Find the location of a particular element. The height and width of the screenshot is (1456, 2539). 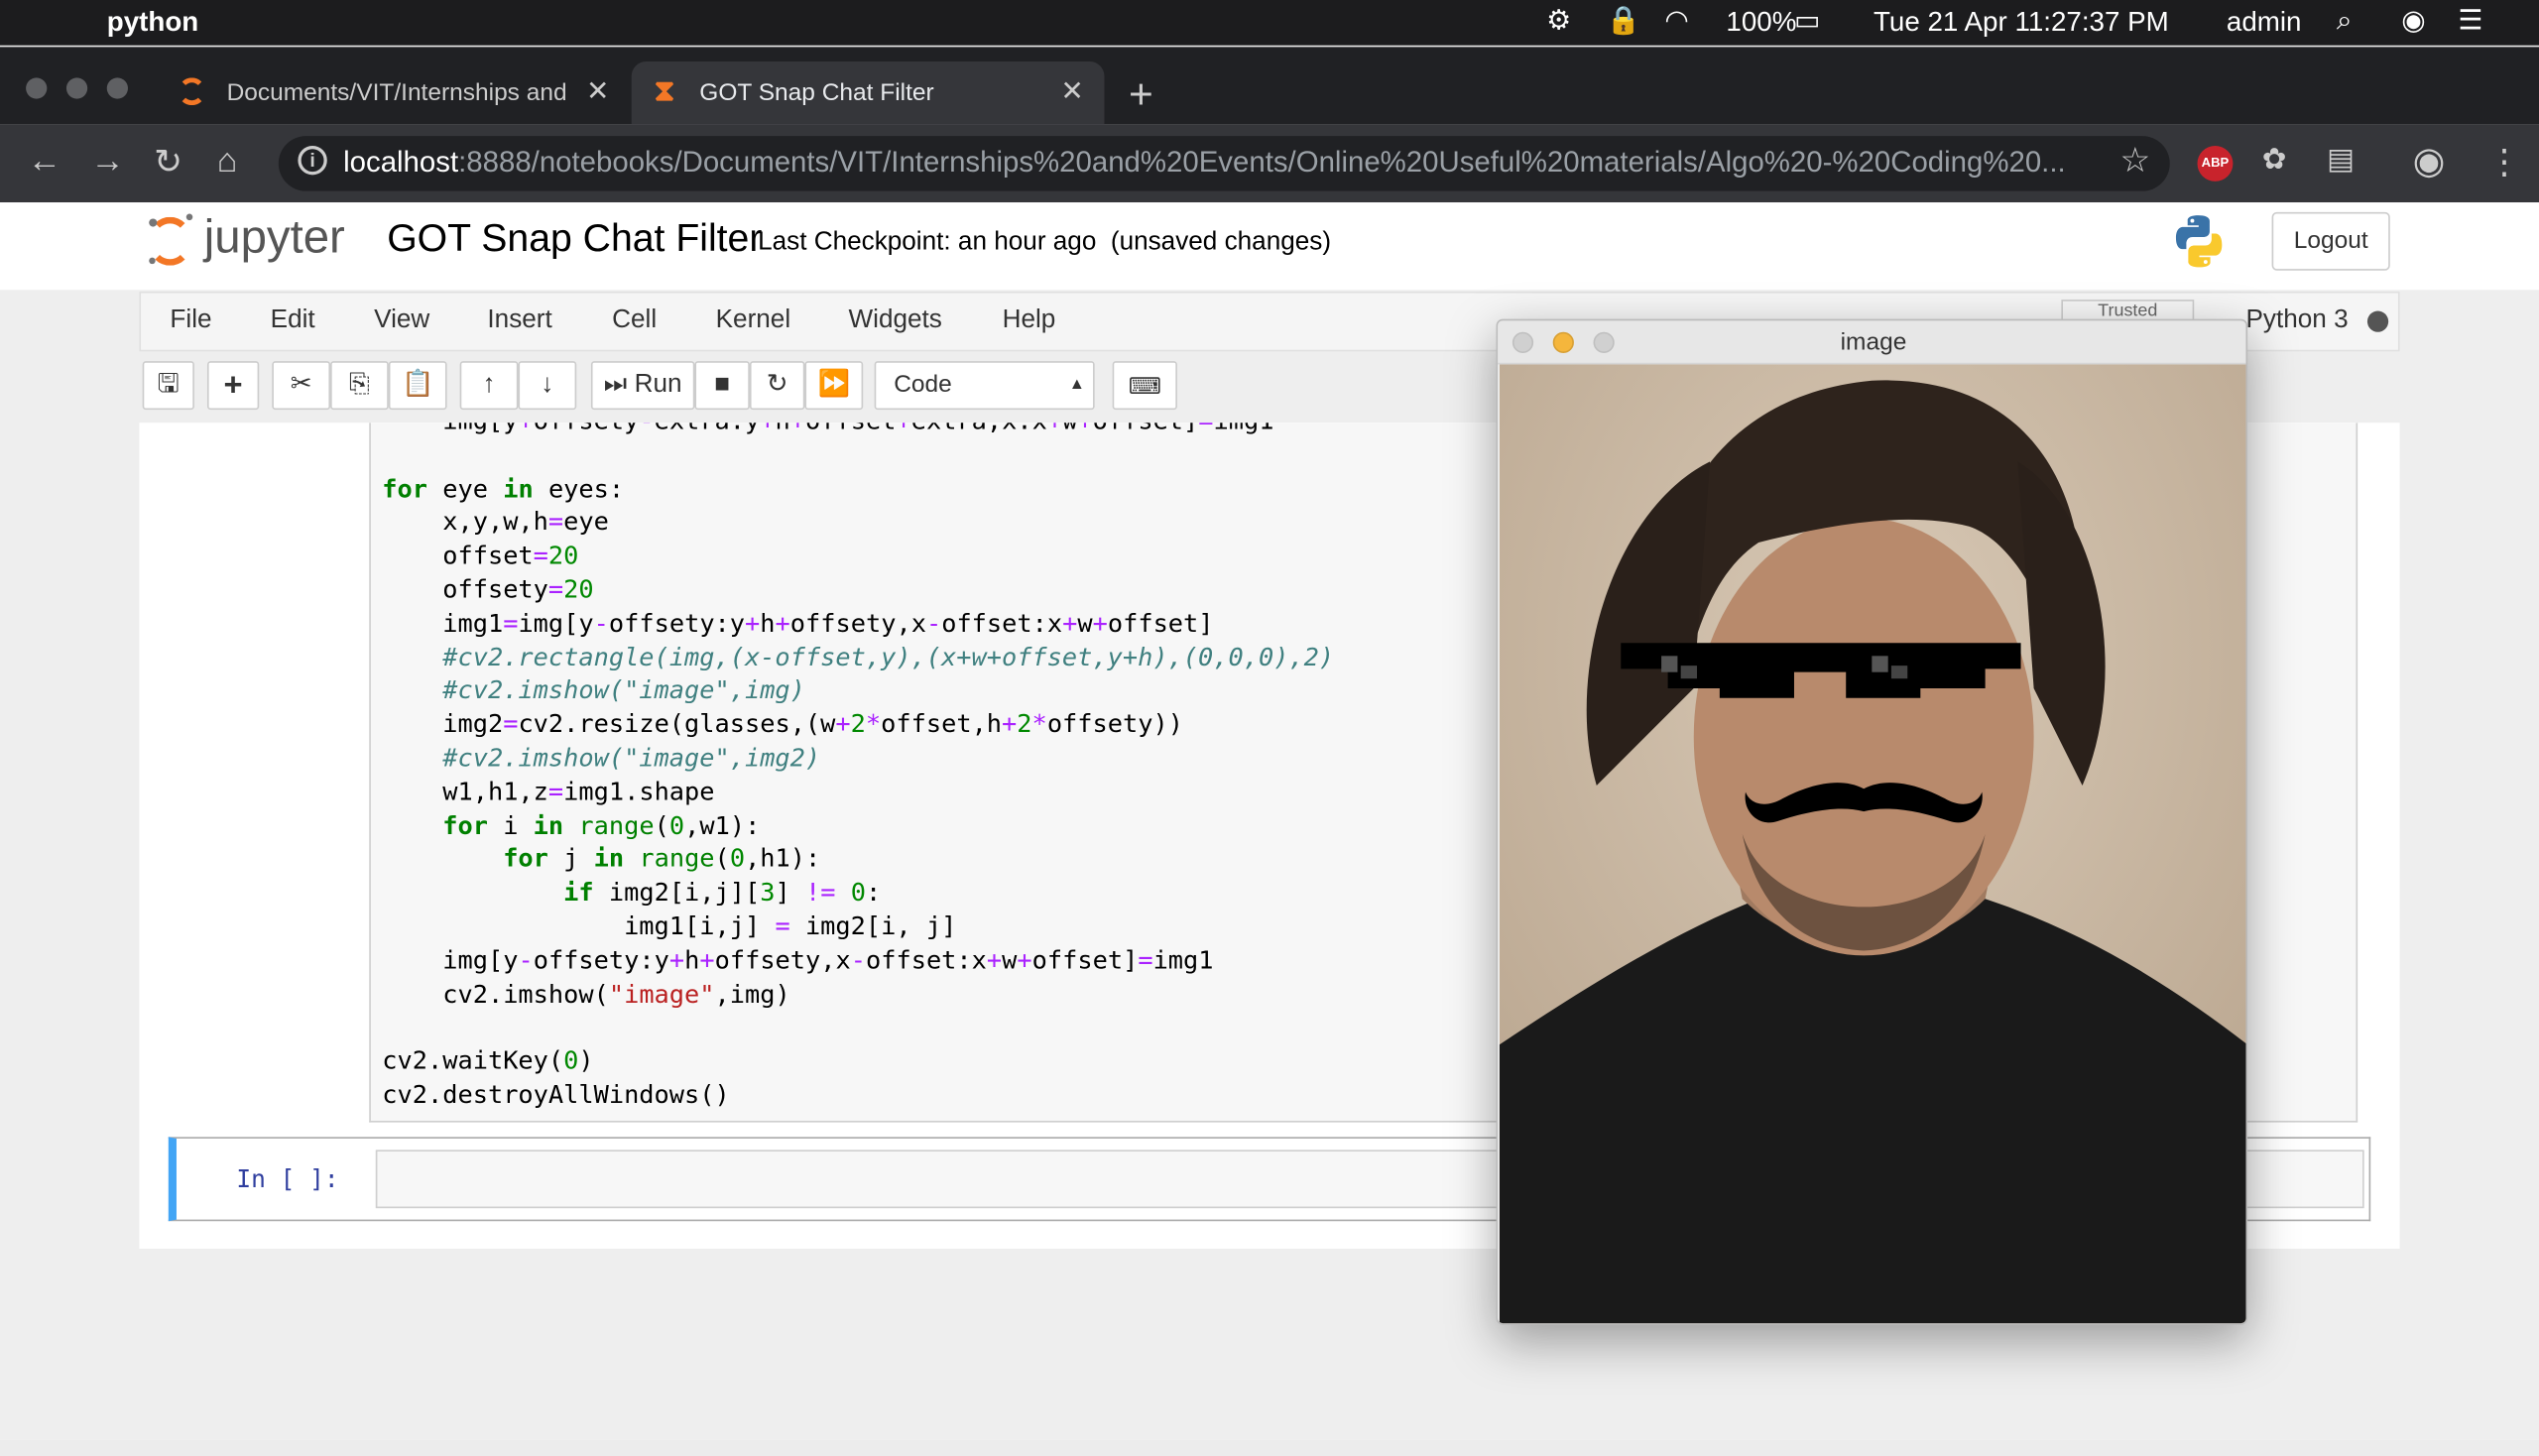

code-line: #cv2.imshow("image",img2) is located at coordinates (632, 758).